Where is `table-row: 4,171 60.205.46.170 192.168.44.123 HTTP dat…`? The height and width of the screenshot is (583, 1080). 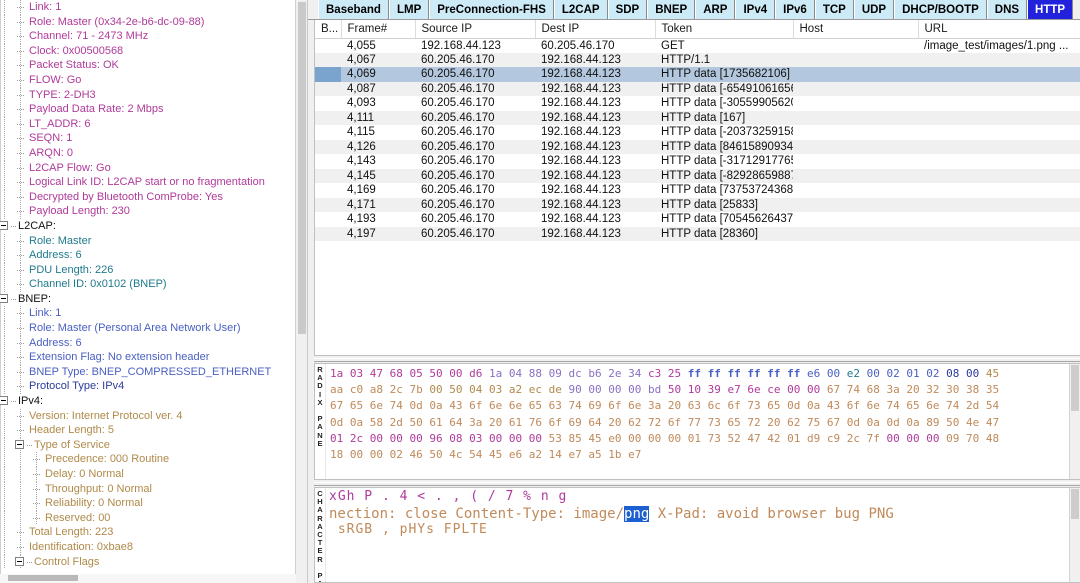
table-row: 4,171 60.205.46.170 192.168.44.123 HTTP dat… is located at coordinates (697, 204).